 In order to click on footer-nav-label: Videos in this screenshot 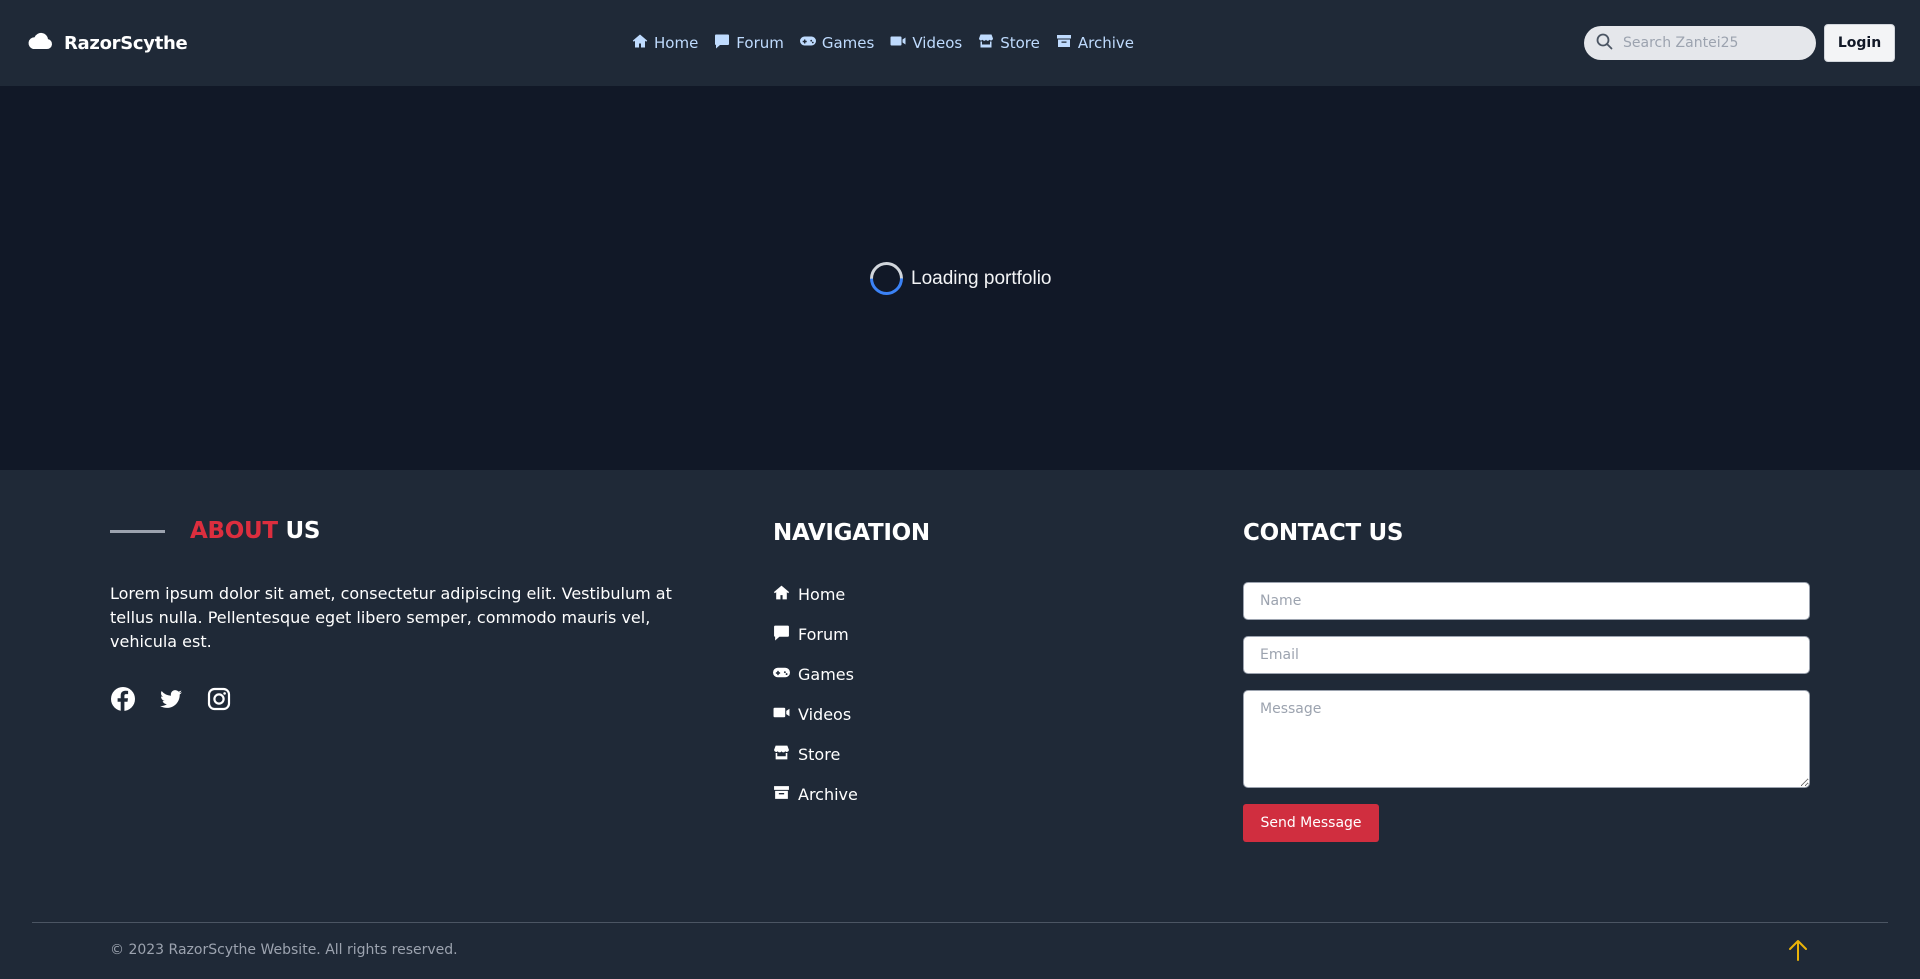, I will do `click(825, 714)`.